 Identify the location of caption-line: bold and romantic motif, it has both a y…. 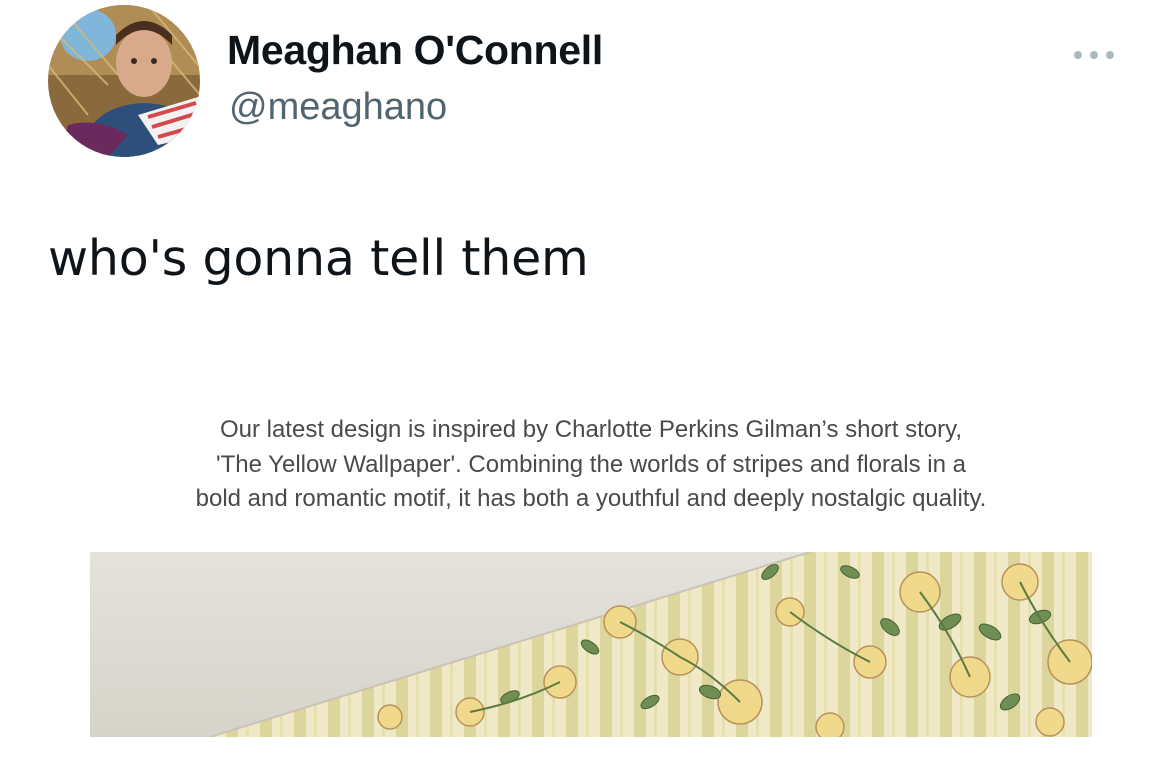
(591, 498).